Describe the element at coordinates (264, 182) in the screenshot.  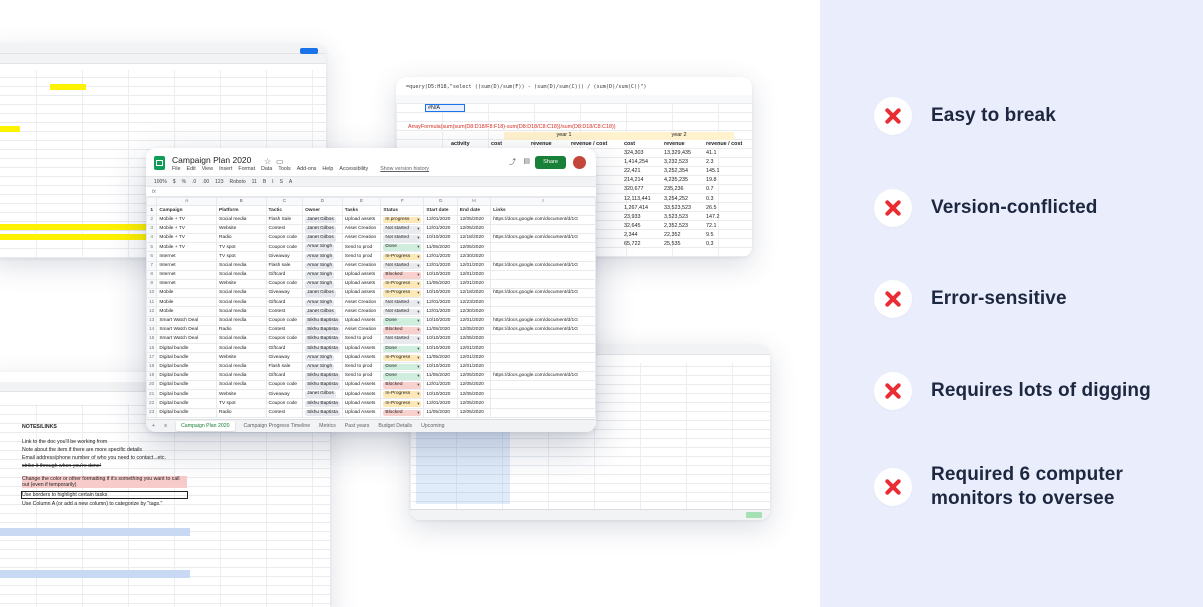
I see `toolbar-item: B` at that location.